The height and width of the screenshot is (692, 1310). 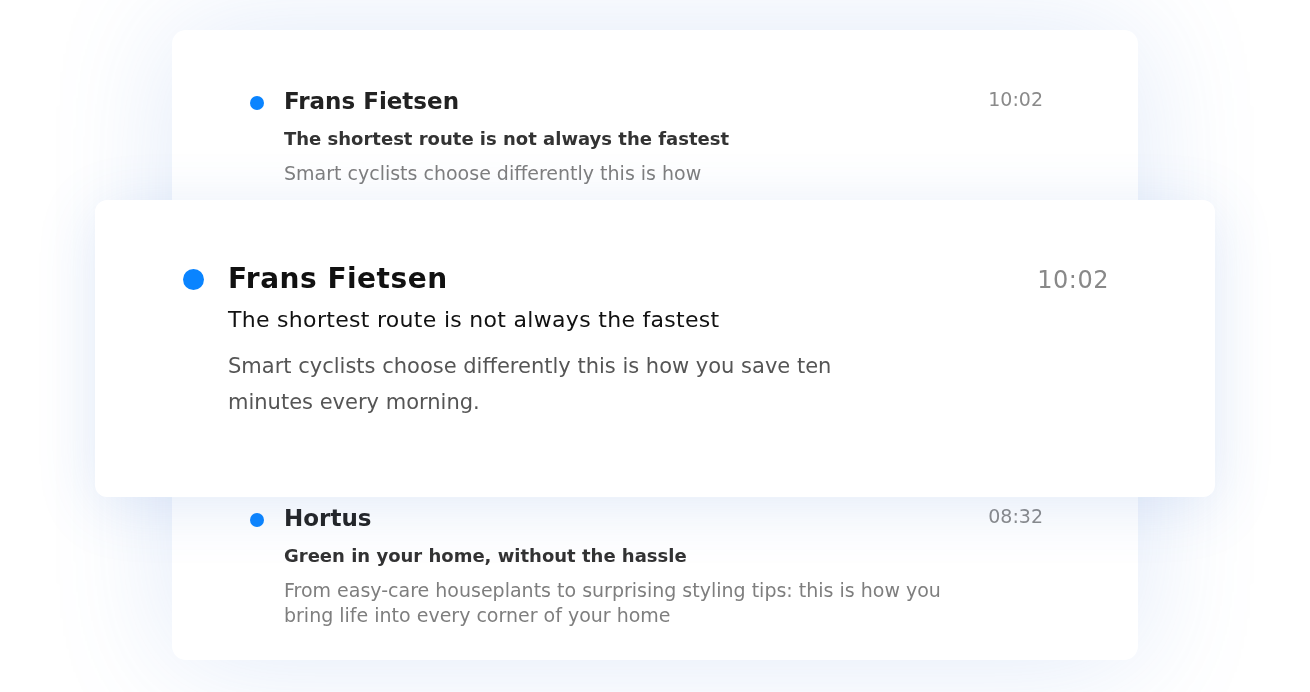 I want to click on sender-name: Hortus, so click(x=328, y=517).